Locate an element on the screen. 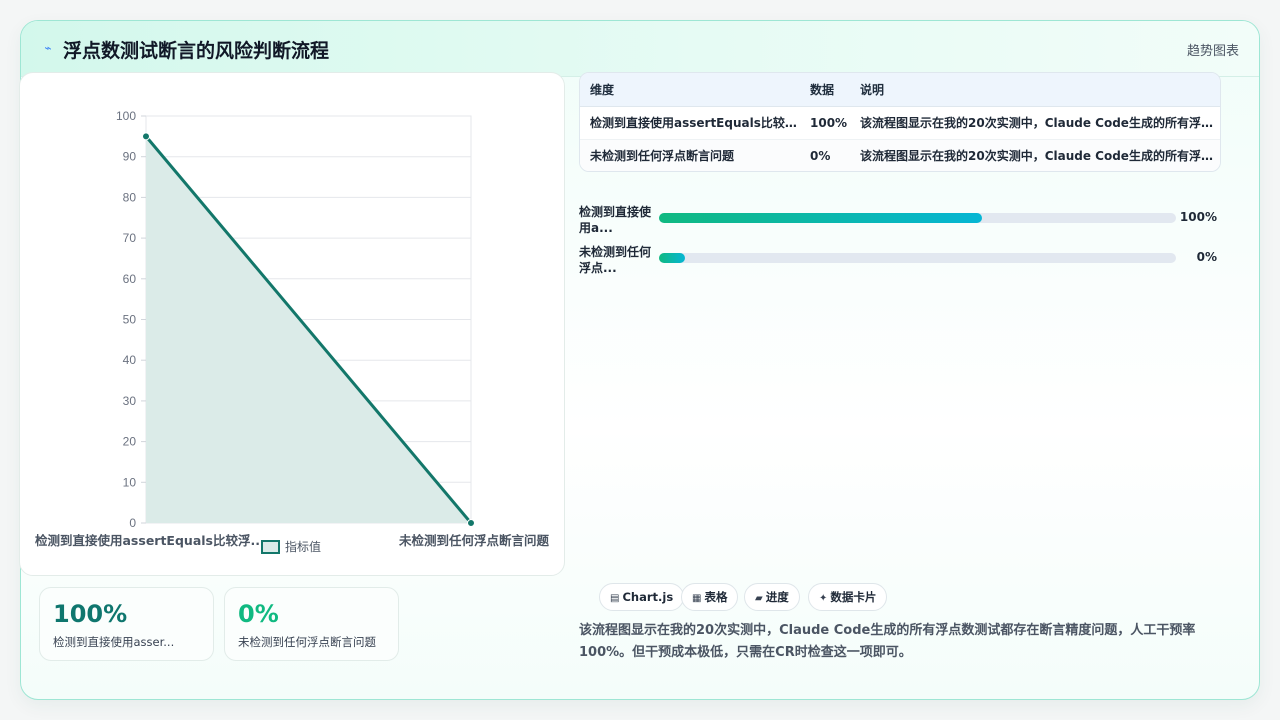 The width and height of the screenshot is (1280, 720). table-header-row: 维度 数据 说明 is located at coordinates (900, 90).